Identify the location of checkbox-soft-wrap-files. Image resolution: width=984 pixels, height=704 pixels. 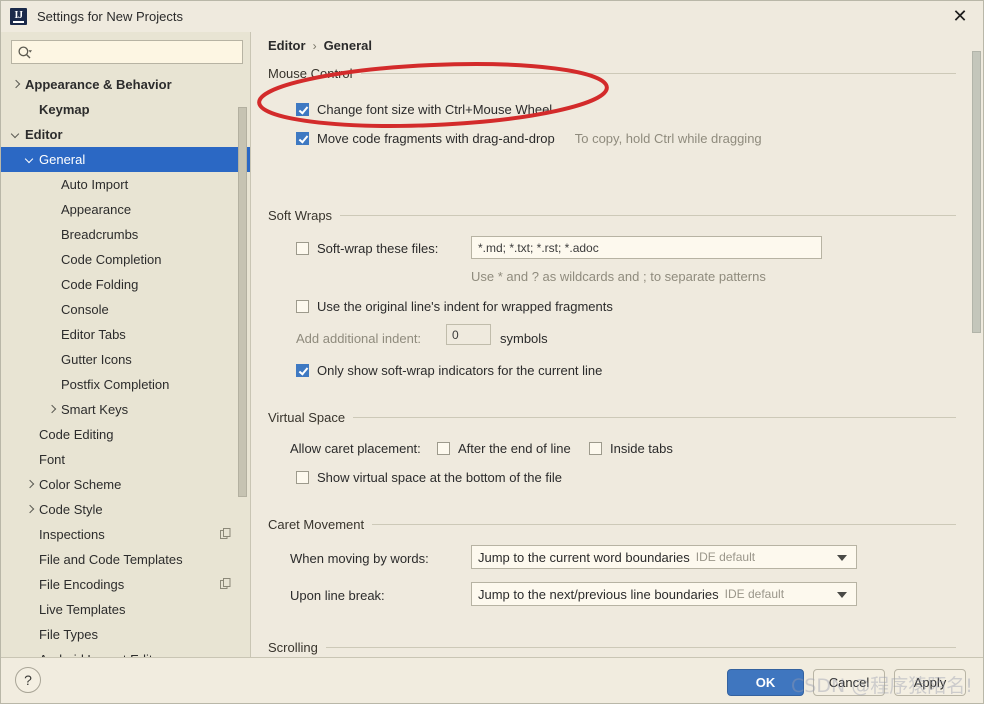
(302, 248).